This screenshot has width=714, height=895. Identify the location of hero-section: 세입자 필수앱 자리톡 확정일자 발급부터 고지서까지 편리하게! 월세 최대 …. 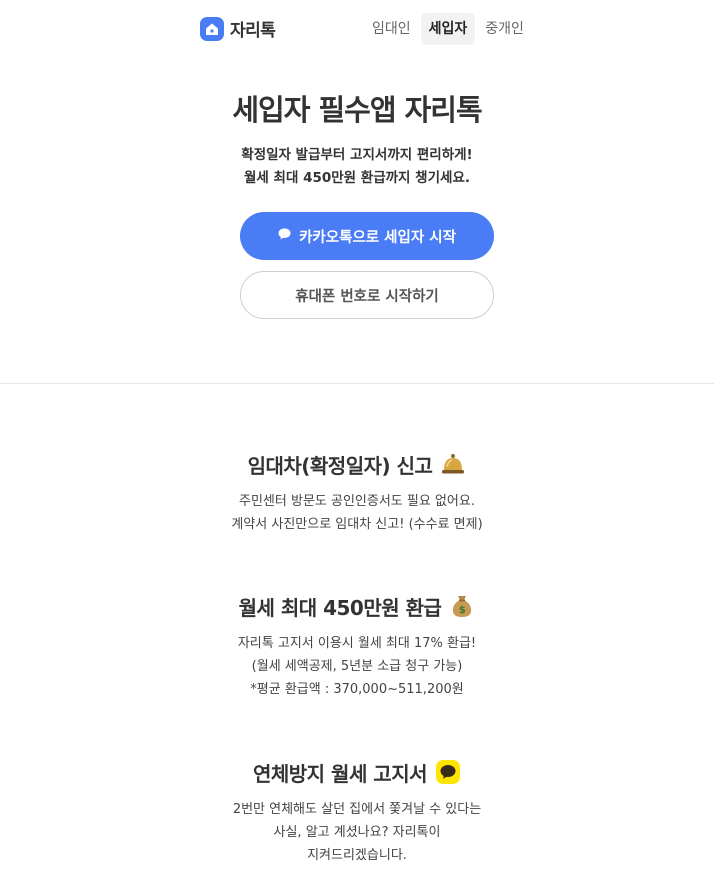
(357, 139).